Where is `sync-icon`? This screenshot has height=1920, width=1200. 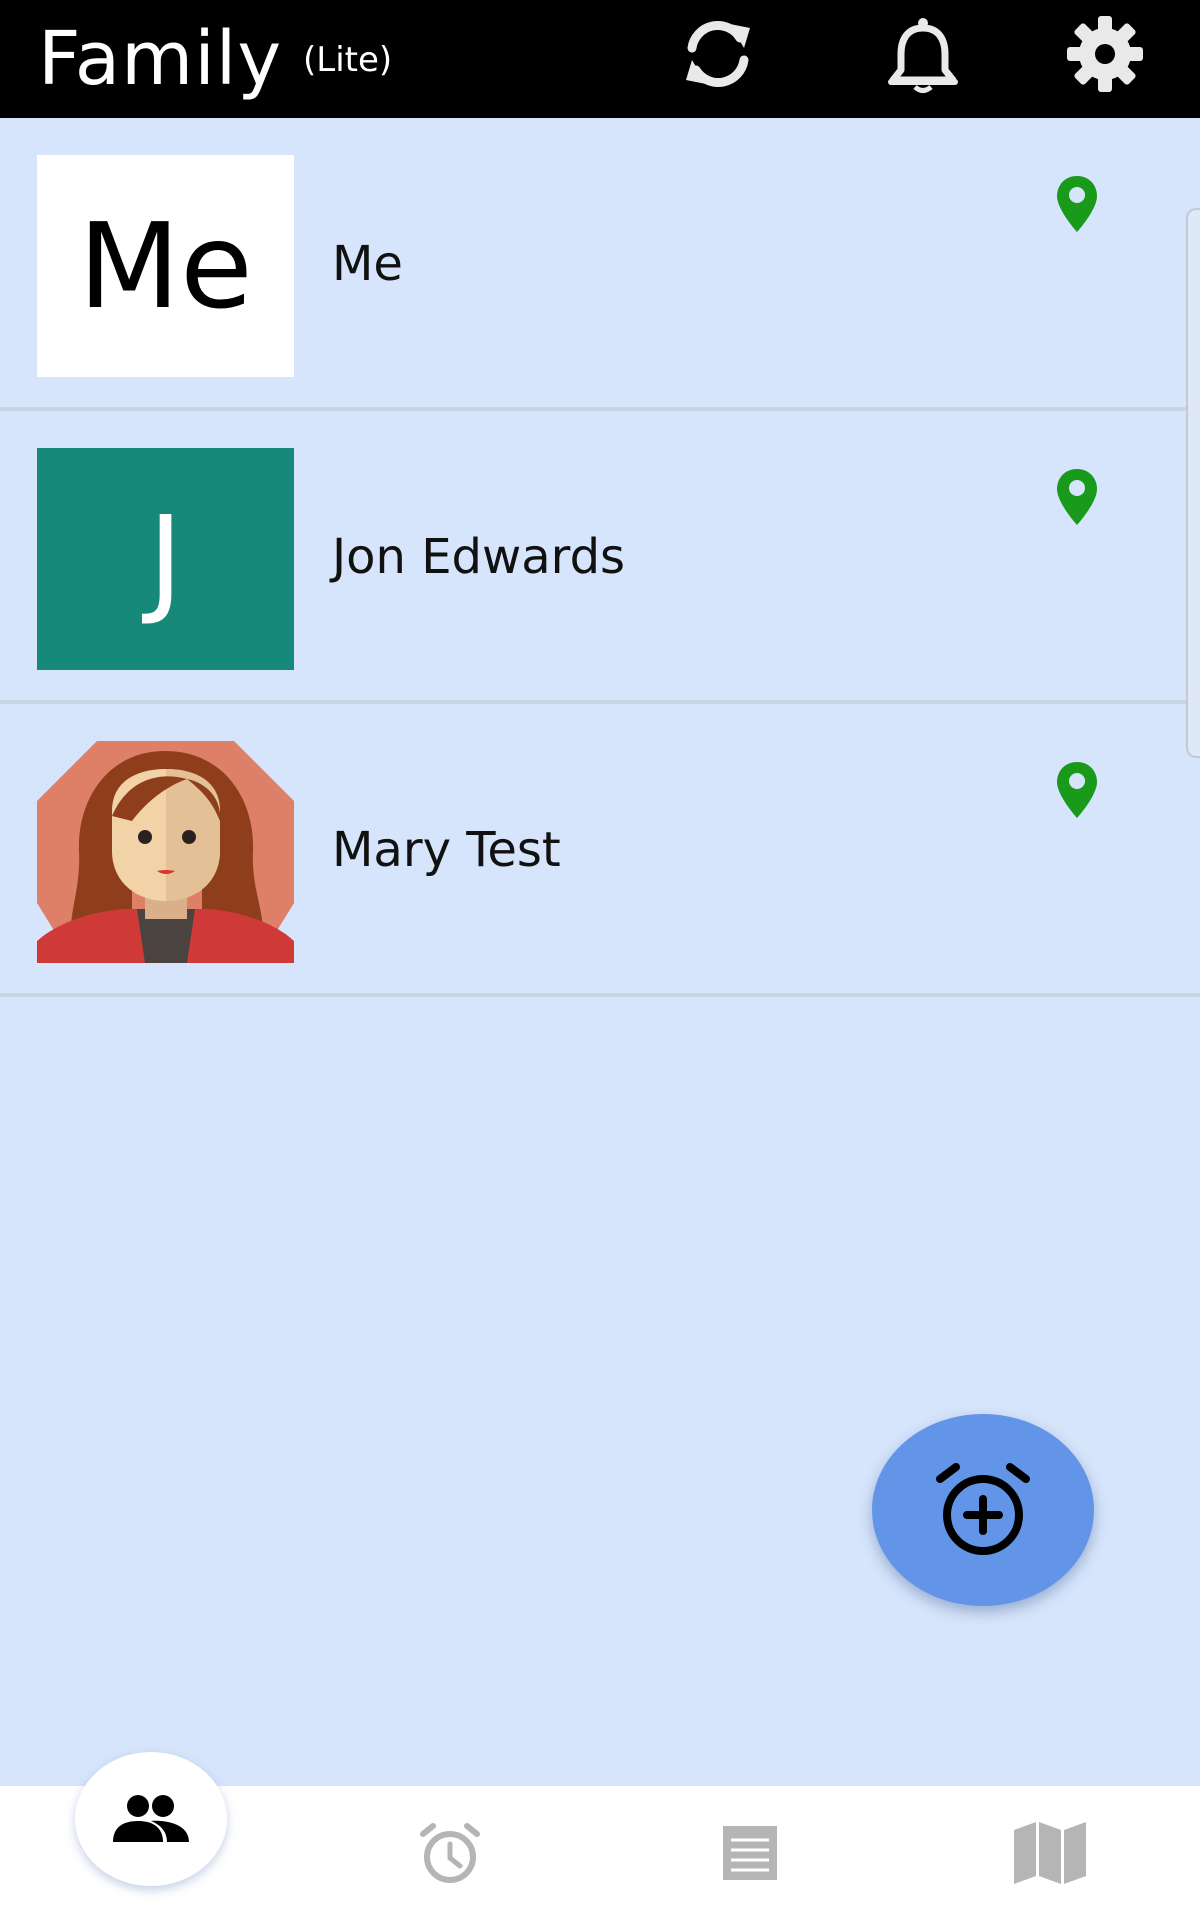 sync-icon is located at coordinates (718, 54).